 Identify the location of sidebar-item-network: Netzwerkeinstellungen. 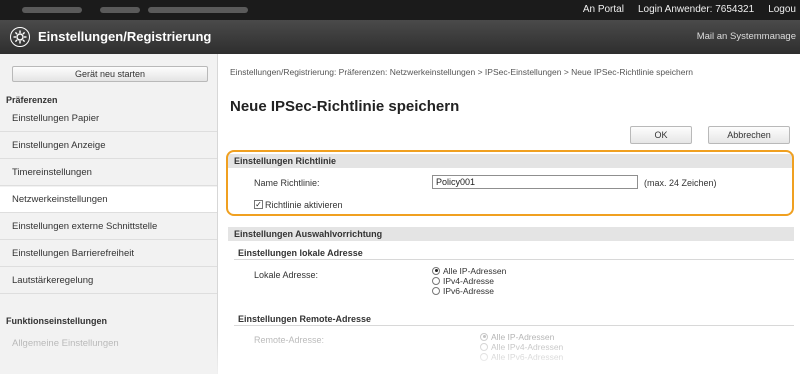
(108, 200).